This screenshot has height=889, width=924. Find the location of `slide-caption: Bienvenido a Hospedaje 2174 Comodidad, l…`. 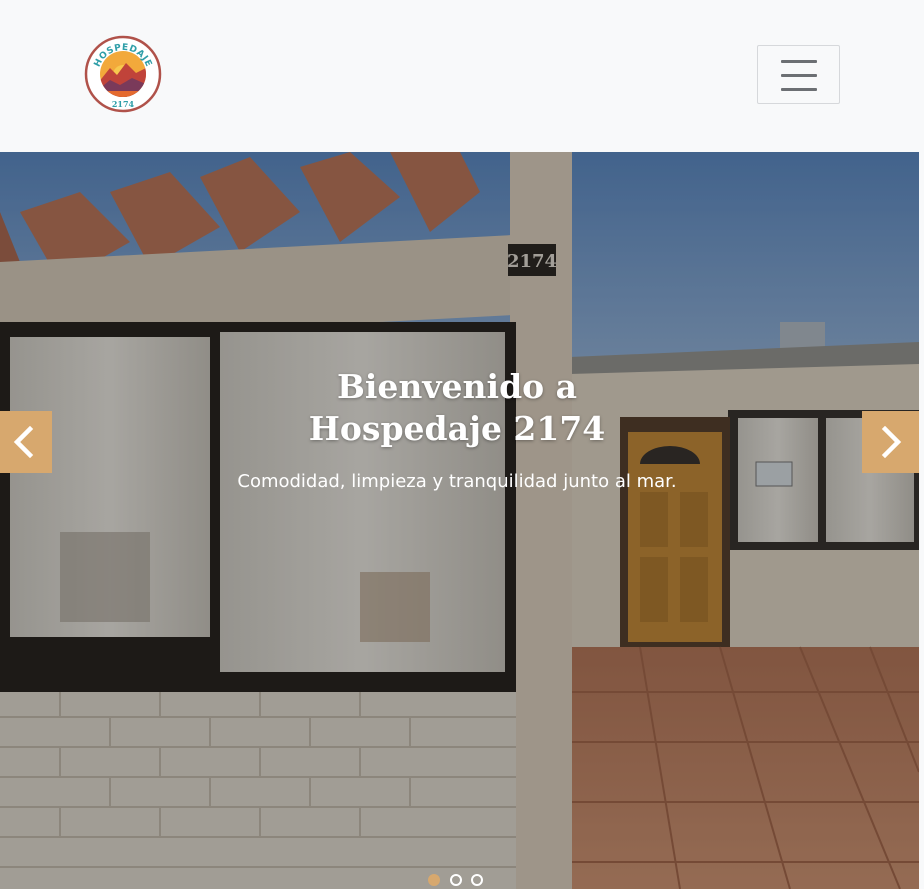

slide-caption: Bienvenido a Hospedaje 2174 Comodidad, l… is located at coordinates (457, 430).